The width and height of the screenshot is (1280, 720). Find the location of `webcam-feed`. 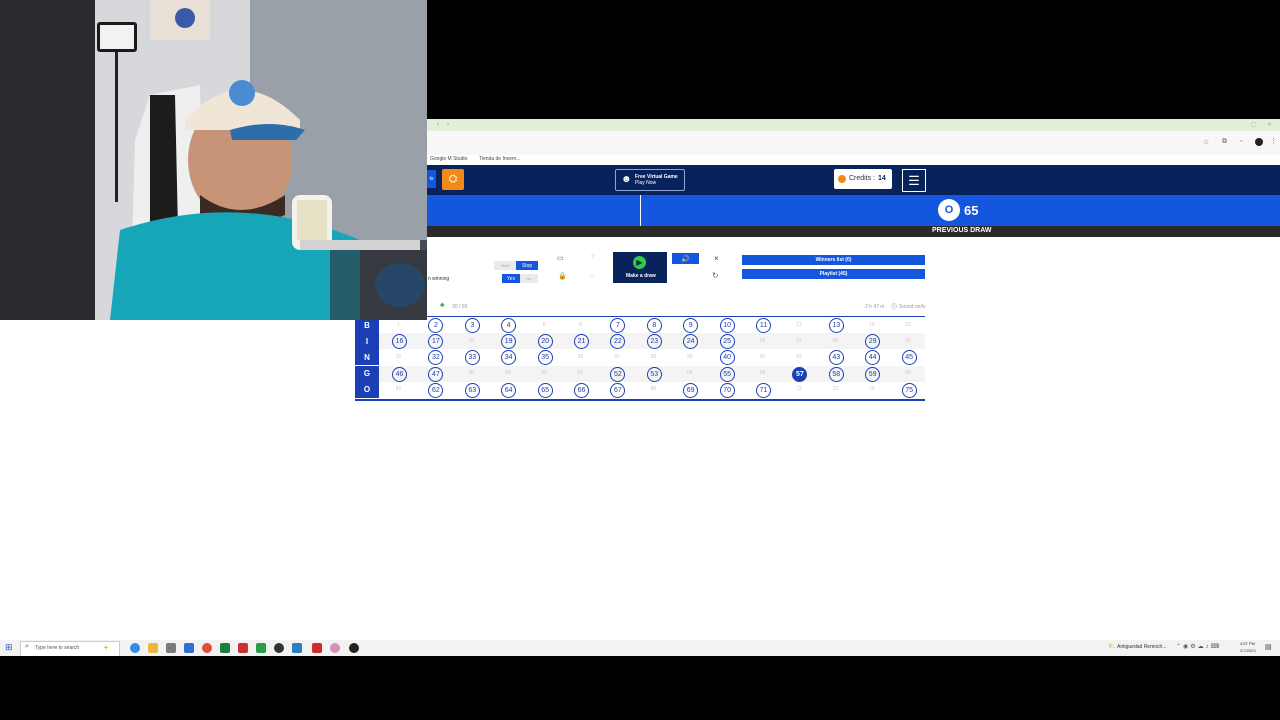

webcam-feed is located at coordinates (213, 160).